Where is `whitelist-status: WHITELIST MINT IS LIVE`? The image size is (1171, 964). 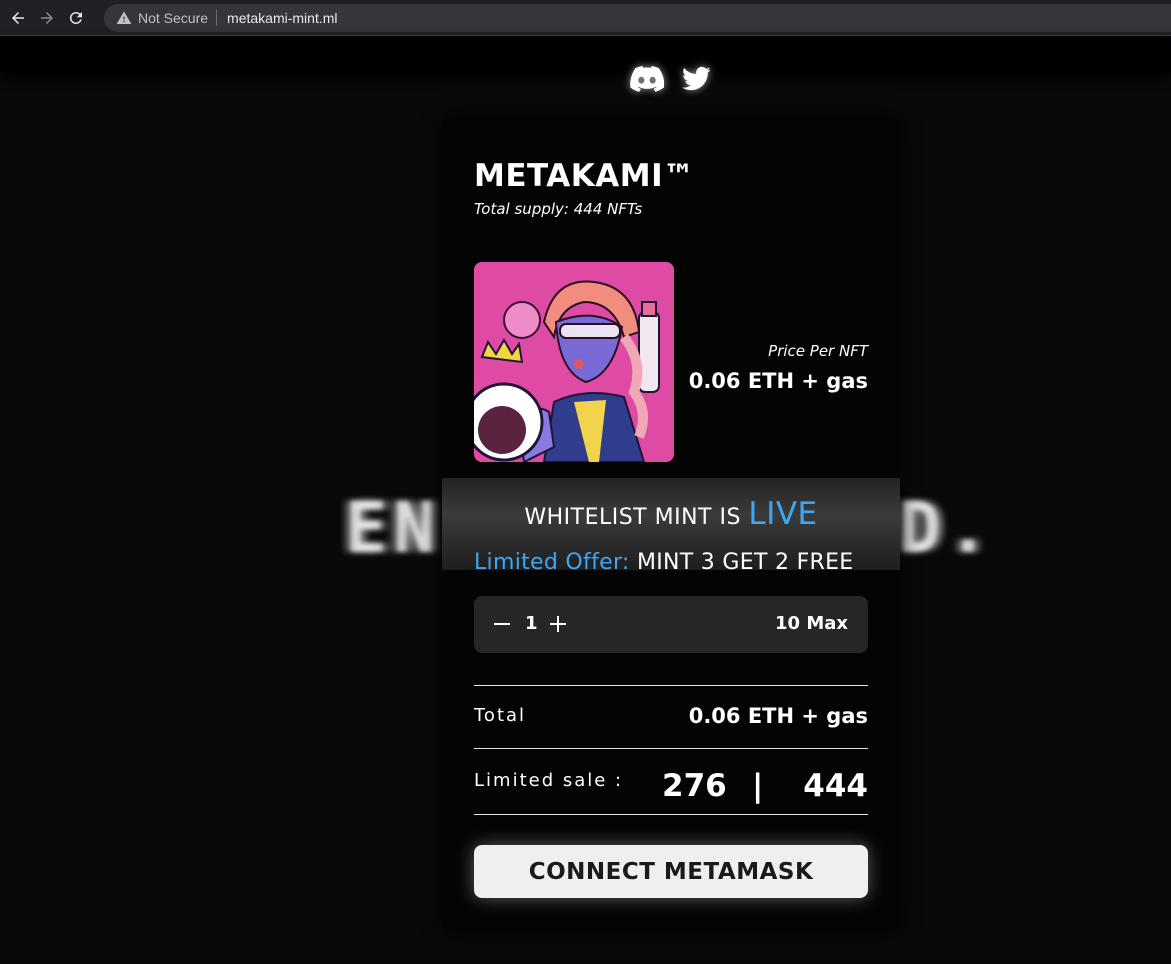
whitelist-status: WHITELIST MINT IS LIVE is located at coordinates (671, 514).